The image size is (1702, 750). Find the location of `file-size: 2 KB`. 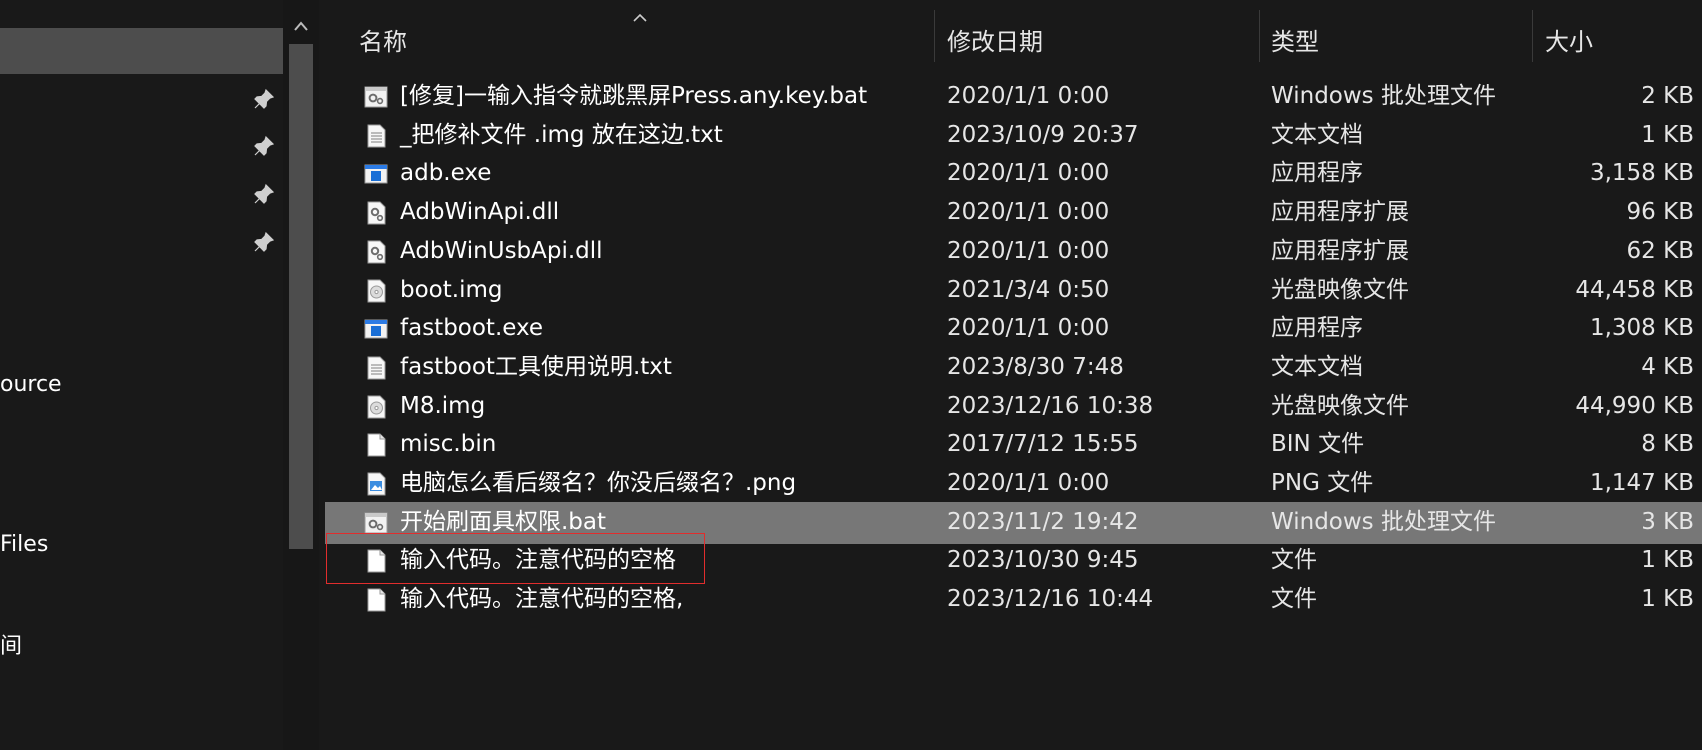

file-size: 2 KB is located at coordinates (1667, 96).